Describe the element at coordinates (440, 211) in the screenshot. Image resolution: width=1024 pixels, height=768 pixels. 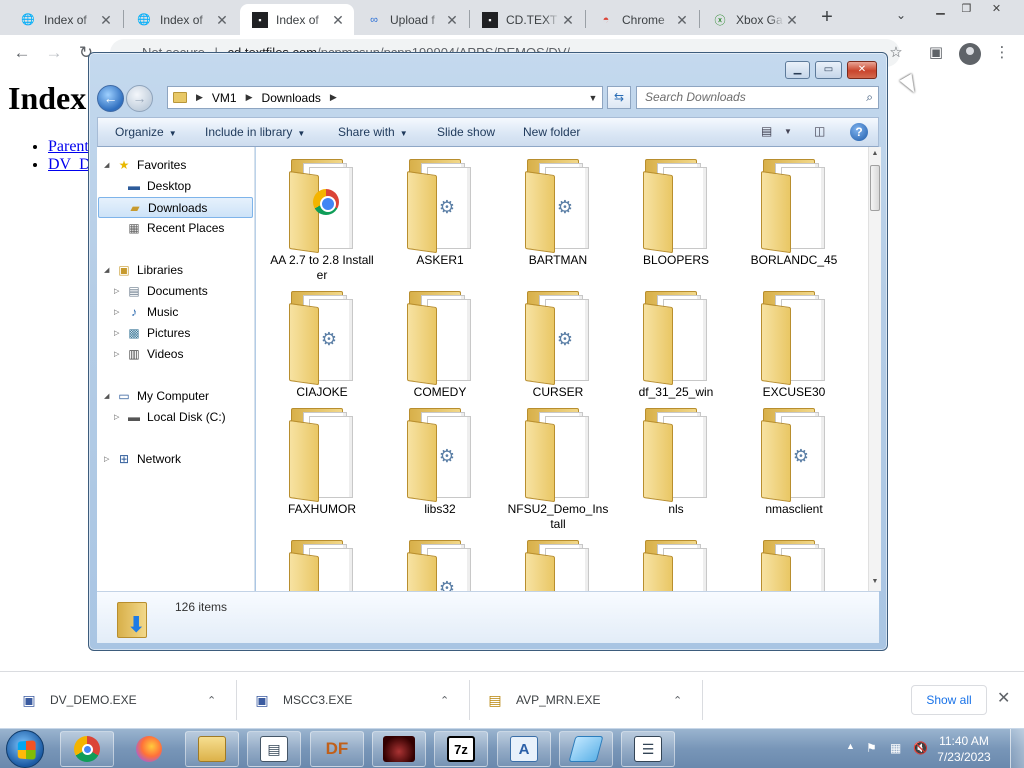
I see `folder-item: ⚙ ASKER1` at that location.